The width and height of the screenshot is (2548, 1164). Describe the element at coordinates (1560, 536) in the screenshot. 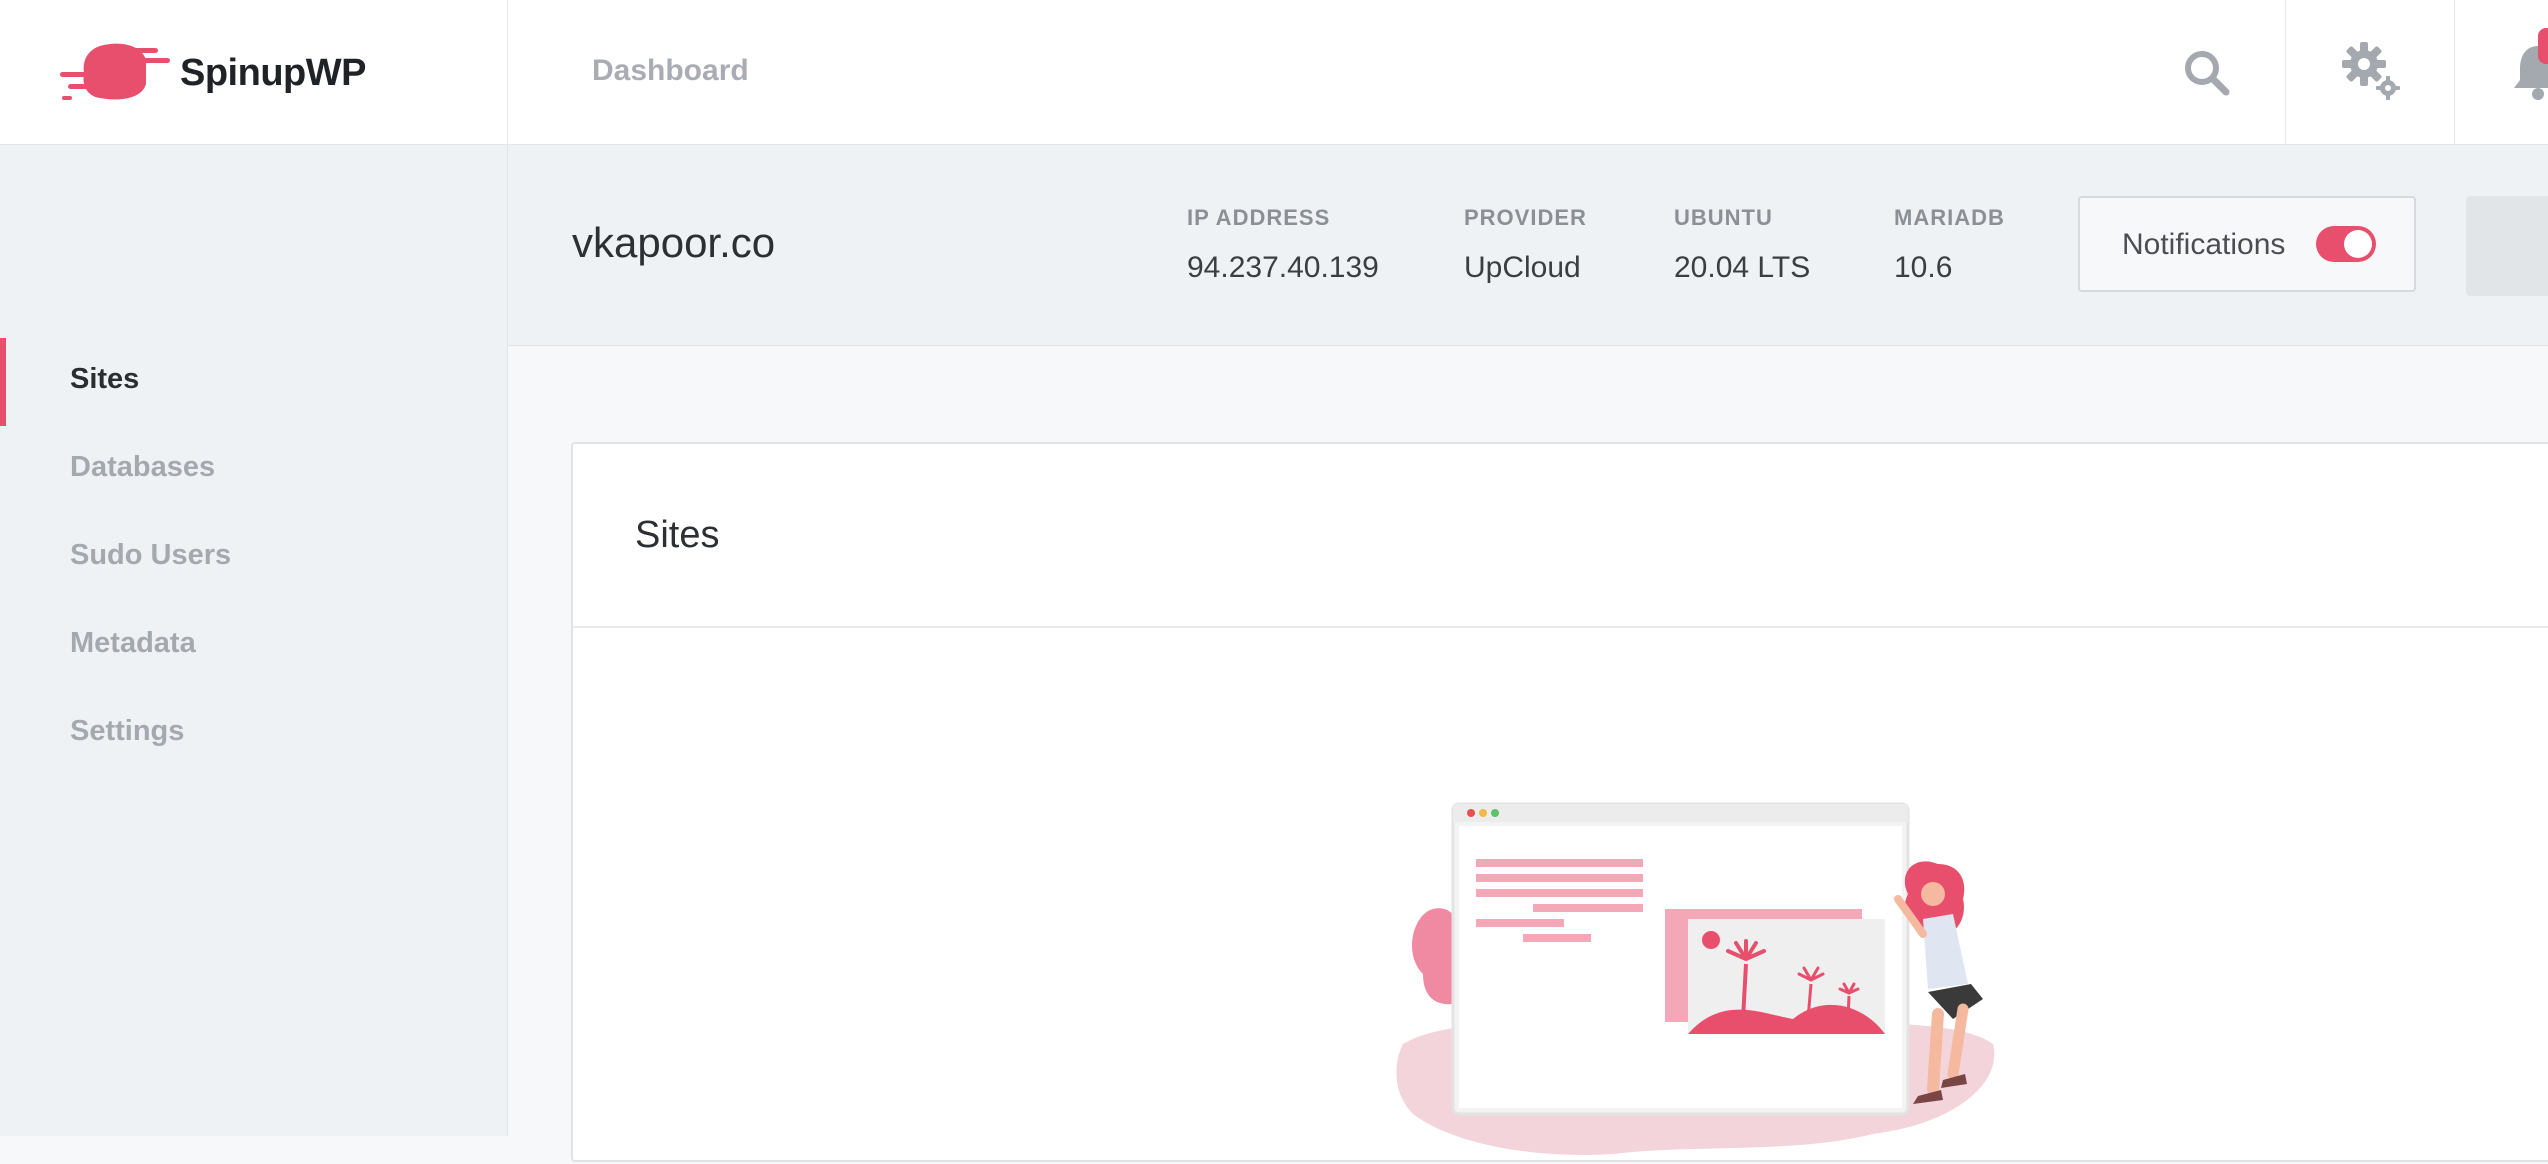

I see `card-header: Sites` at that location.